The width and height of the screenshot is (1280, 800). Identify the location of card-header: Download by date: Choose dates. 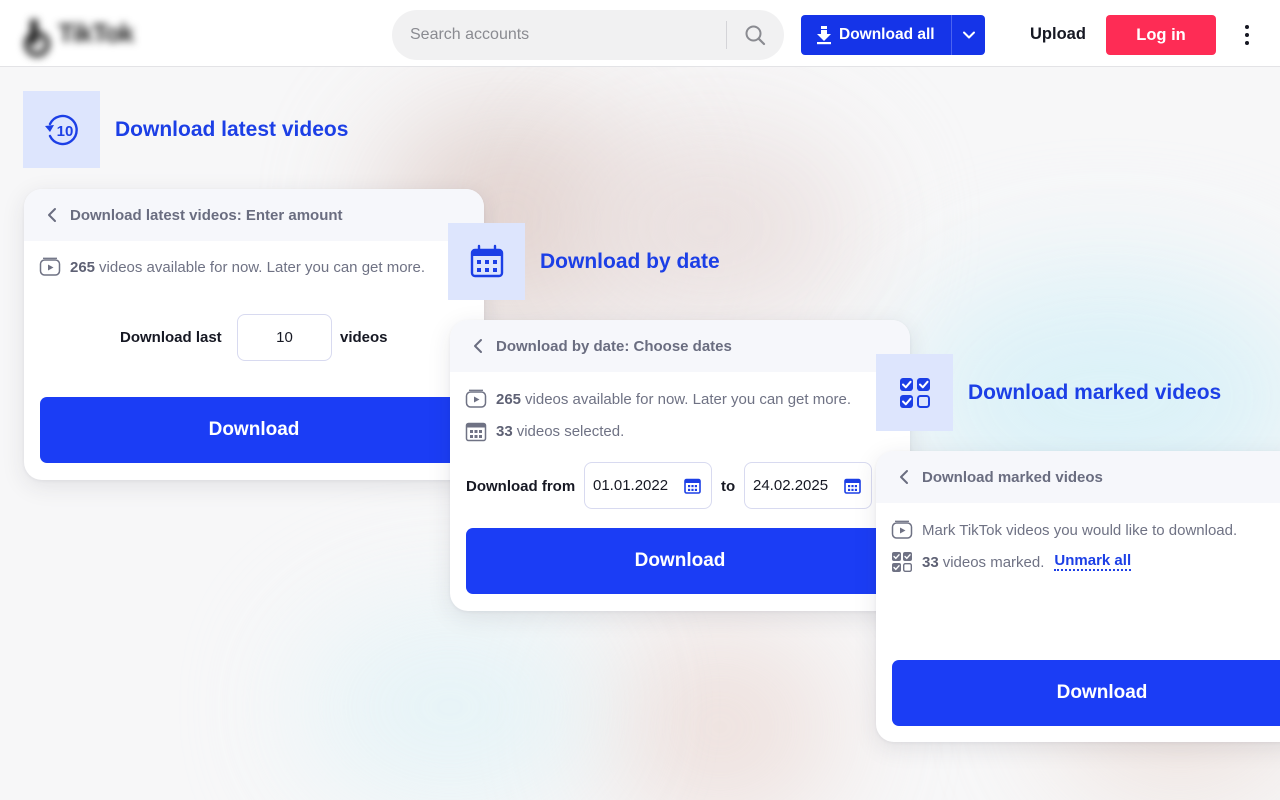
(680, 346).